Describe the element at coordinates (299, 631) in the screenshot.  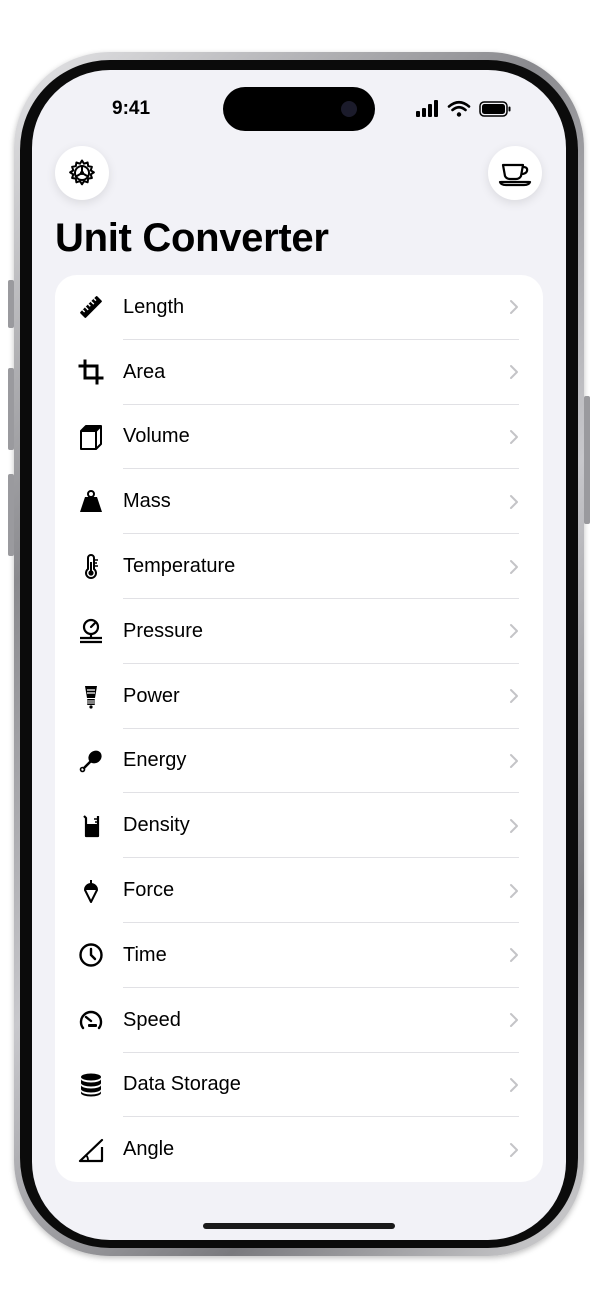
I see `list-item-pressure: Pressure` at that location.